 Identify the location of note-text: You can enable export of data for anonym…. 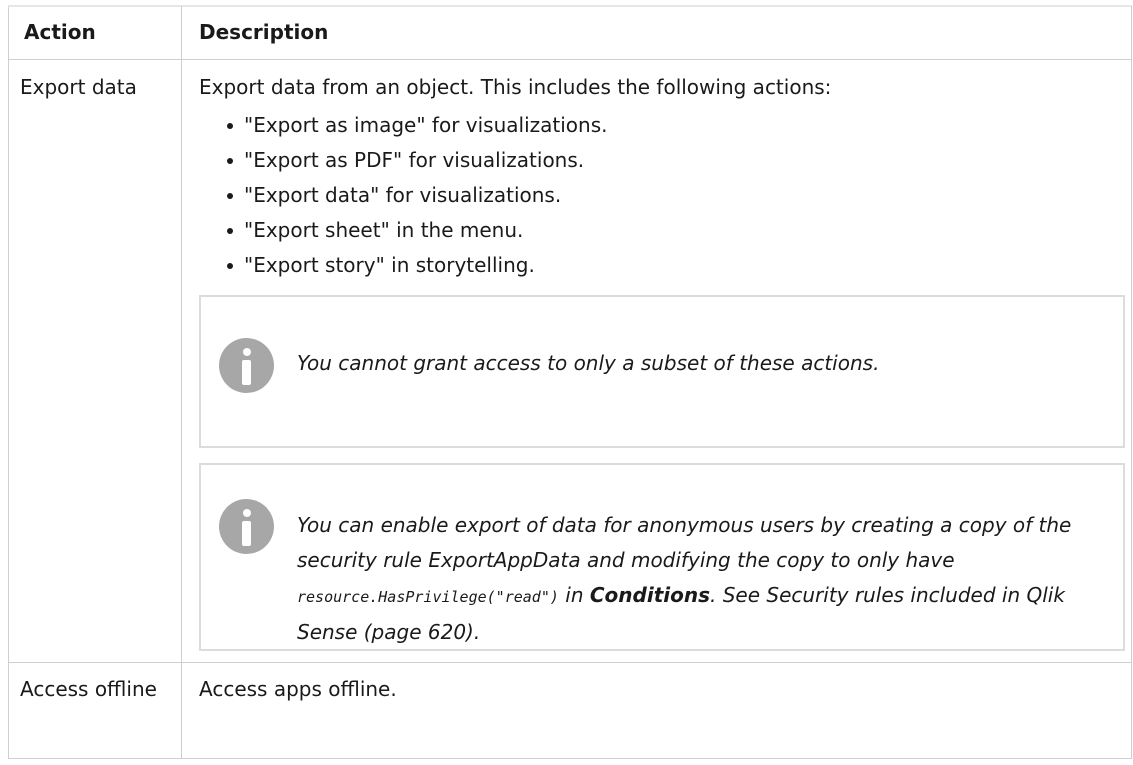
(700, 579).